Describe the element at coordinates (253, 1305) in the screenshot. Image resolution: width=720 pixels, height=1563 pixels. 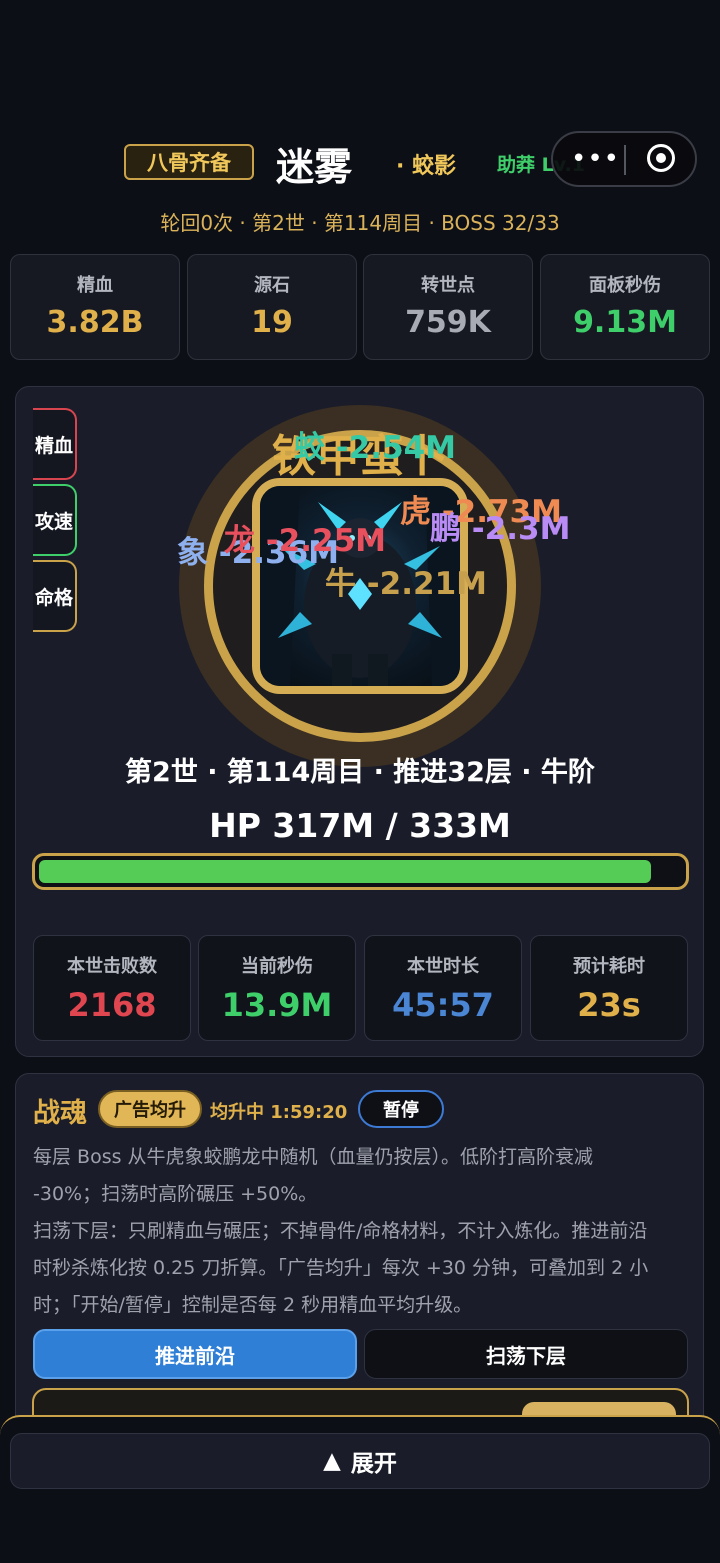
I see `description-line: 时；「开始/暂停」控制是否每 2 秒用精血平均升级。` at that location.